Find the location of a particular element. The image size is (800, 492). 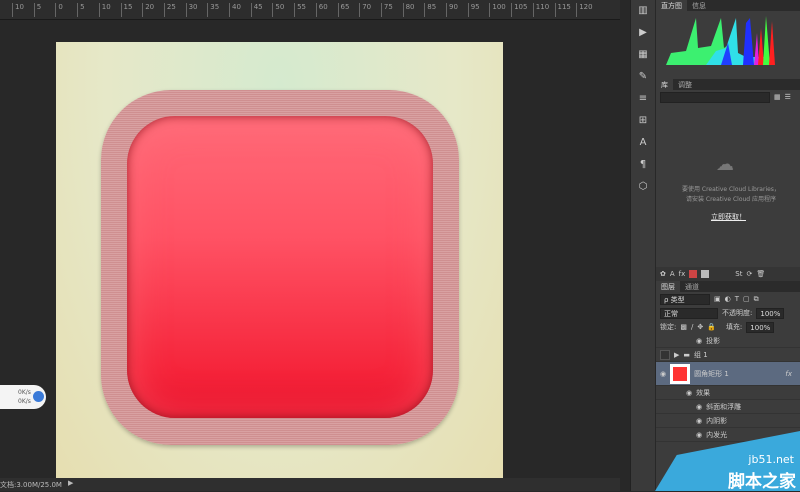

tab-channels: 通道 is located at coordinates (692, 286).